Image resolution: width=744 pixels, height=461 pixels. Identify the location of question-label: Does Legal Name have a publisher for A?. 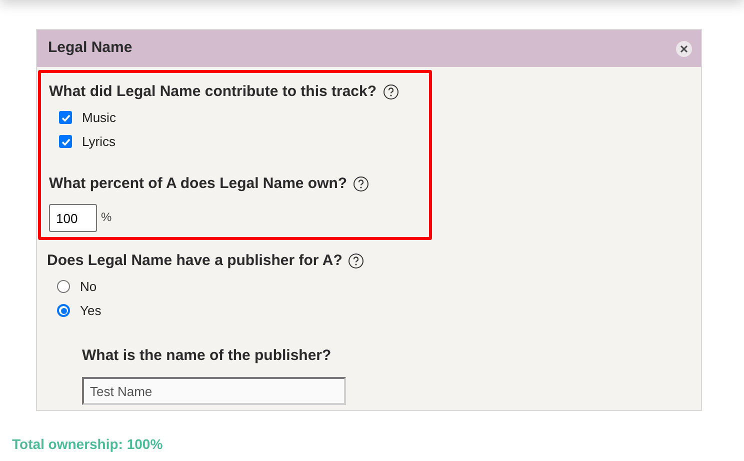
(194, 261).